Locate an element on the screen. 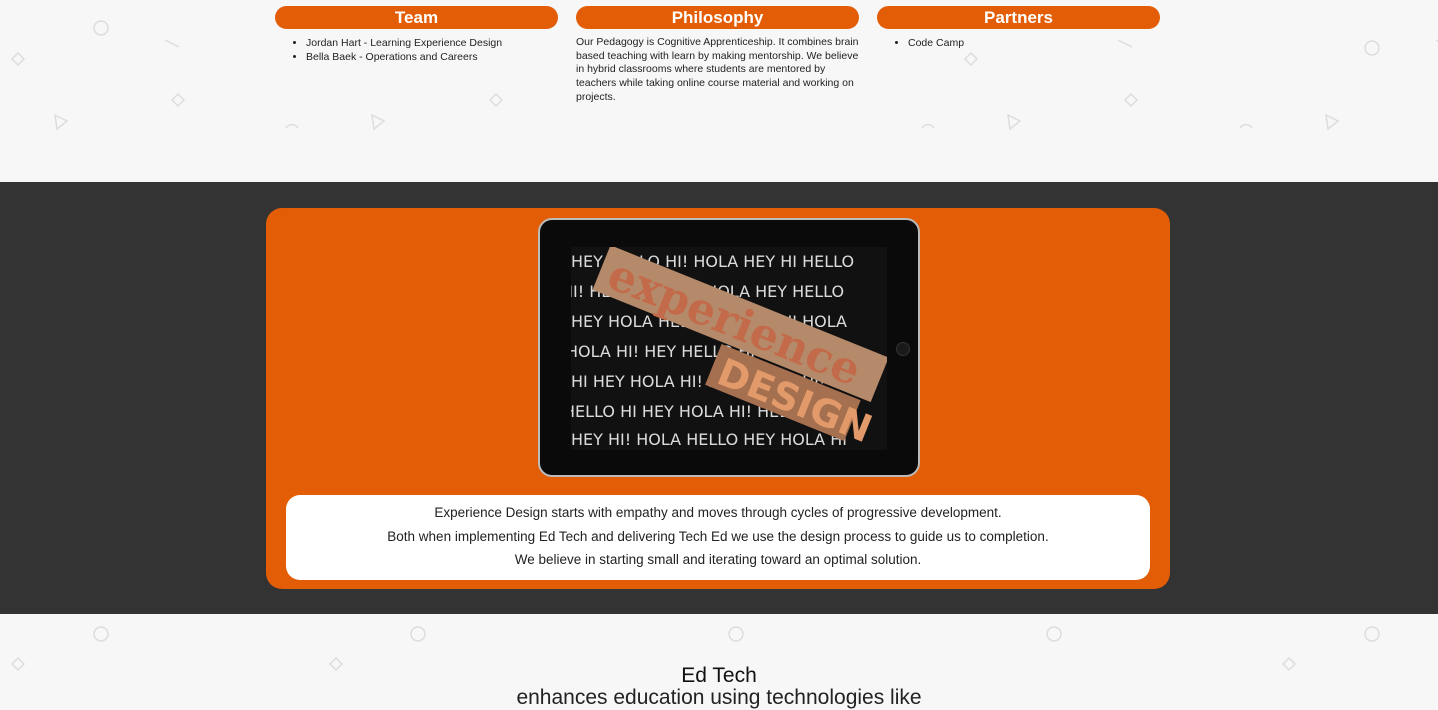  partners-column: Partners Code Camp is located at coordinates (1018, 28).